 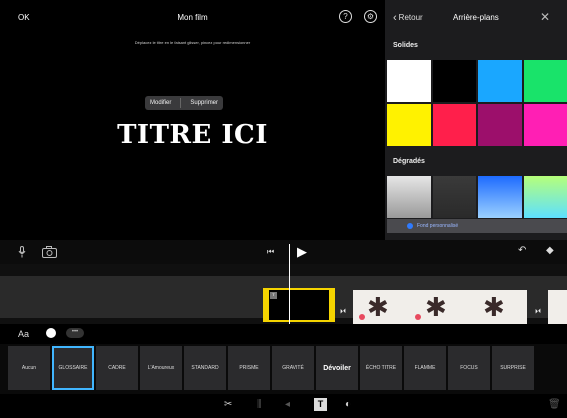 What do you see at coordinates (477, 197) in the screenshot?
I see `gradient-color-grid` at bounding box center [477, 197].